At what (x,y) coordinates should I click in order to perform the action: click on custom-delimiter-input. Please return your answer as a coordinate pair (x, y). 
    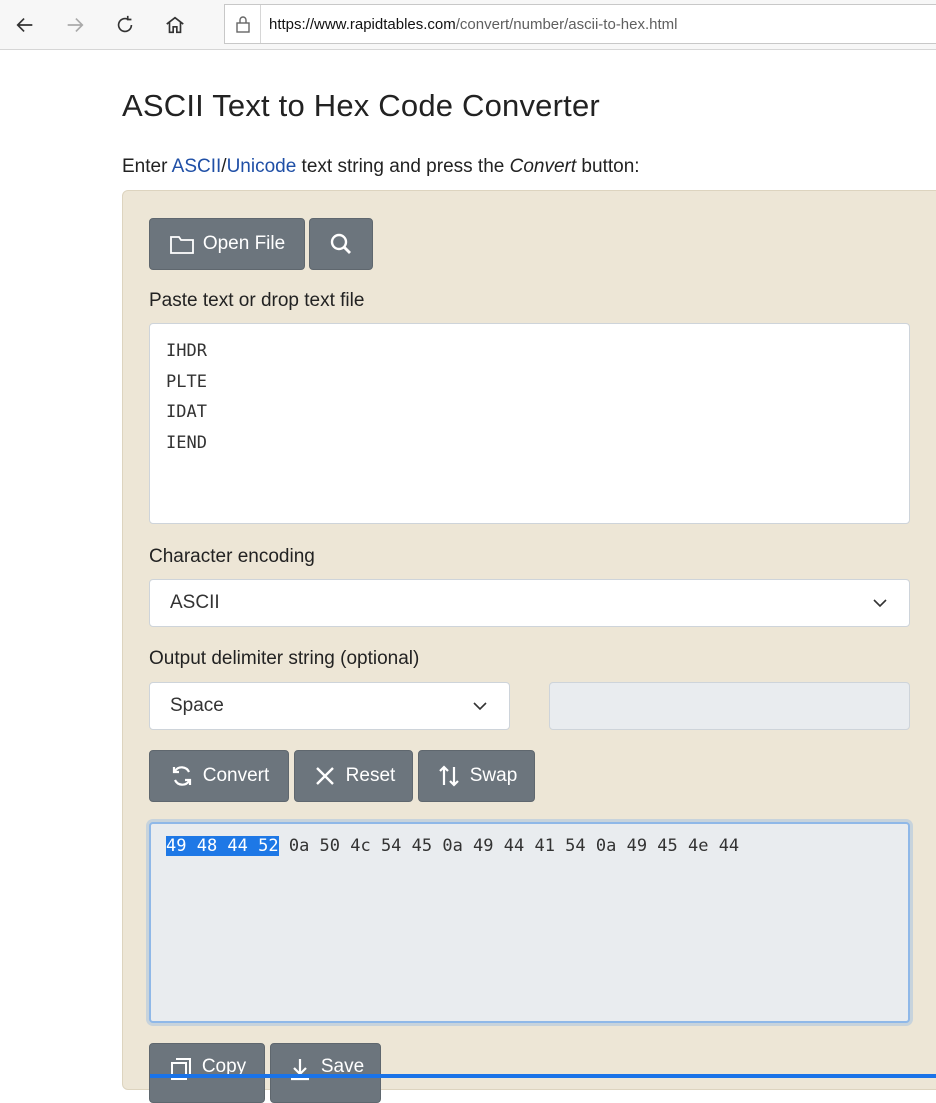
    Looking at the image, I should click on (729, 706).